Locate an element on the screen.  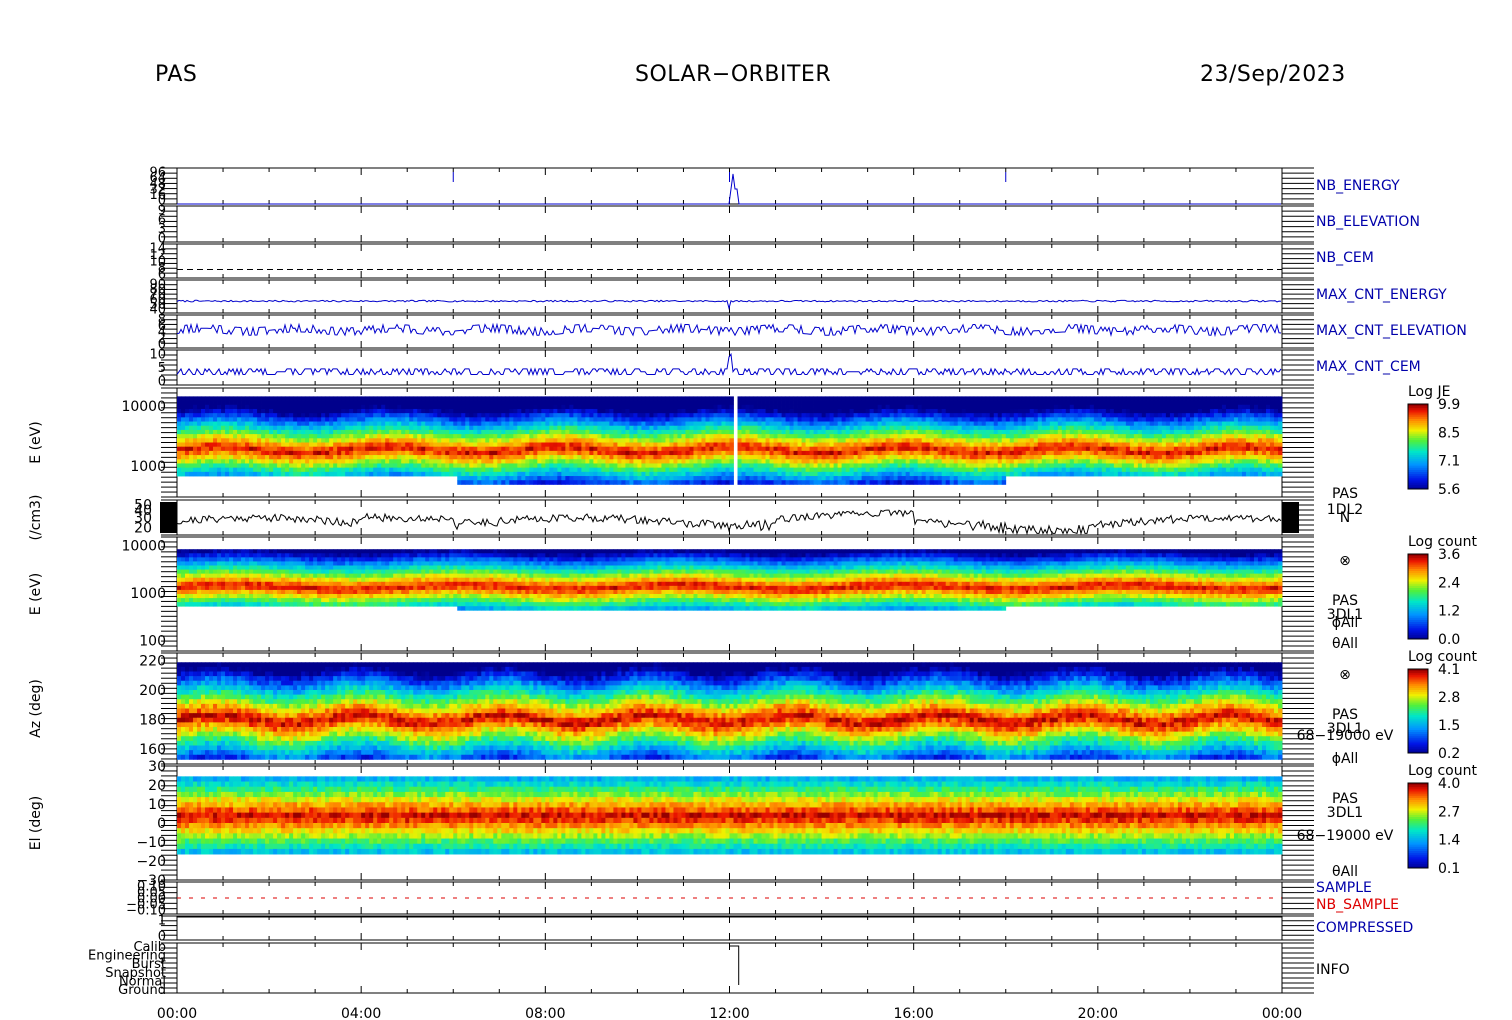
colorbar-tick-elevation: 0.1 is located at coordinates (1449, 869).